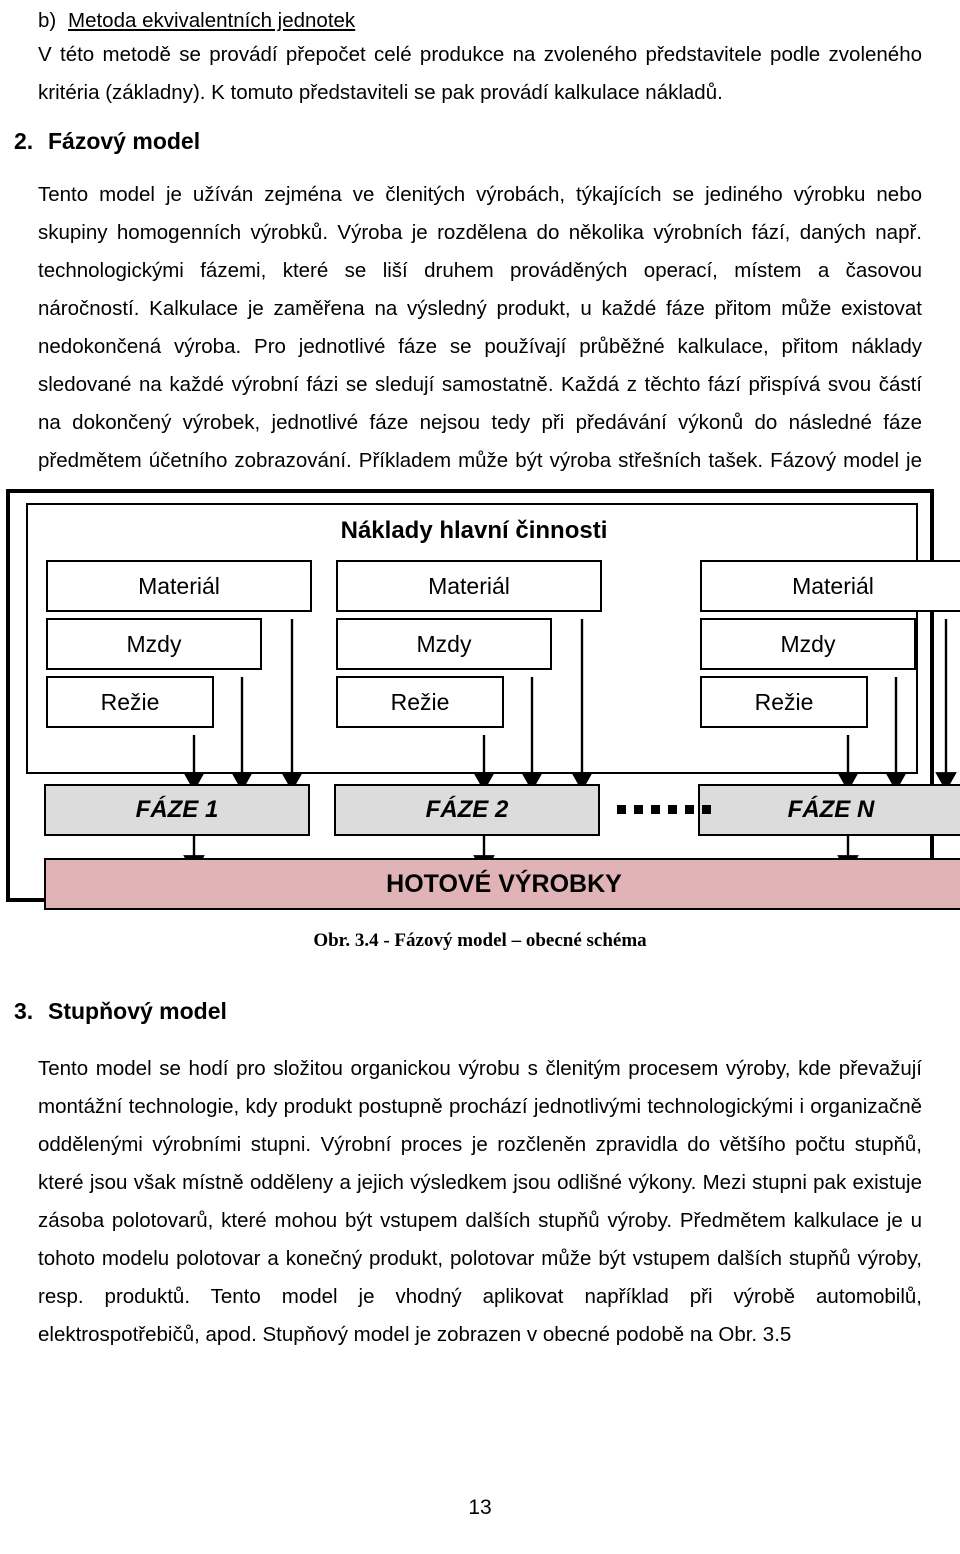 Image resolution: width=960 pixels, height=1554 pixels. I want to click on heading-section-2-title: Fázový model, so click(124, 141).